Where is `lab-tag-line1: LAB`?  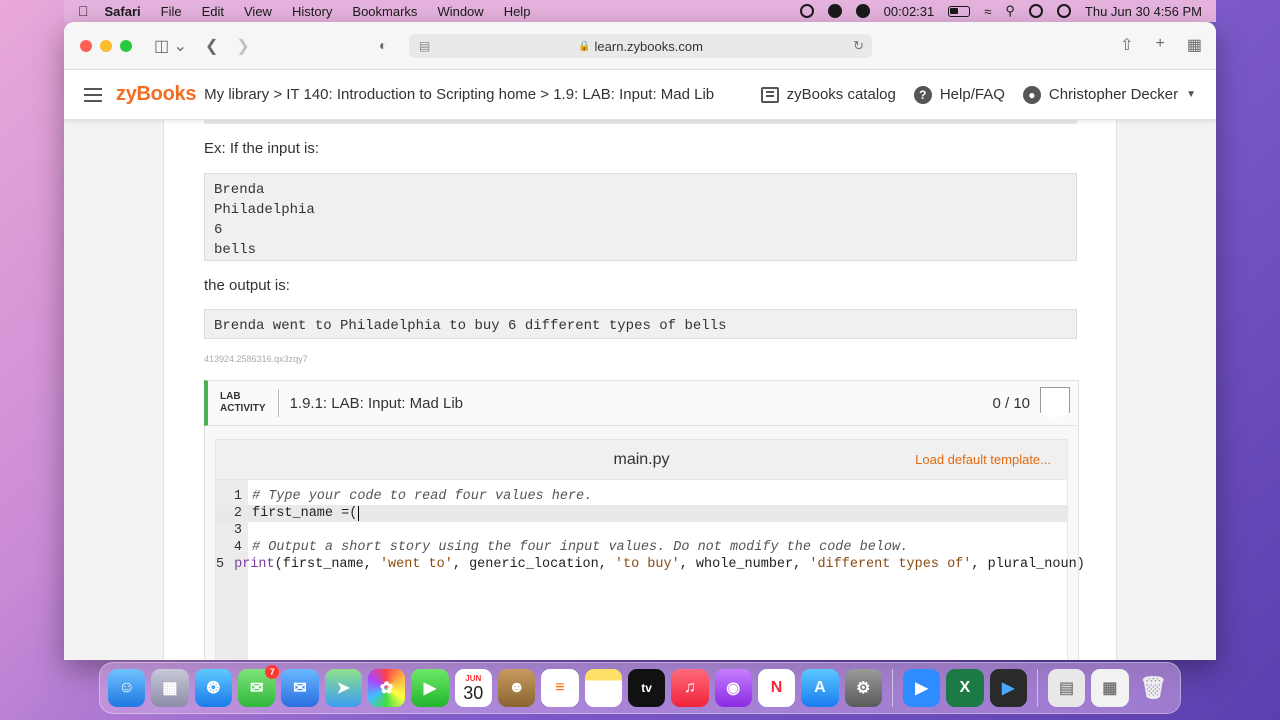
lab-tag-line1: LAB is located at coordinates (230, 396).